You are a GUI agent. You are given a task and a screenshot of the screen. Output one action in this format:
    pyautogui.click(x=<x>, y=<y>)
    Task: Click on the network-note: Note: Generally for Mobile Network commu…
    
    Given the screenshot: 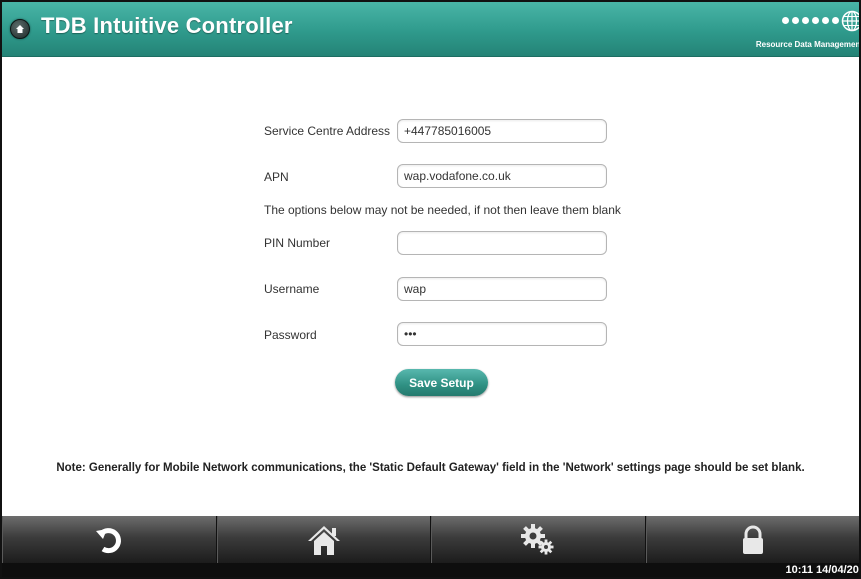 What is the action you would take?
    pyautogui.click(x=430, y=468)
    